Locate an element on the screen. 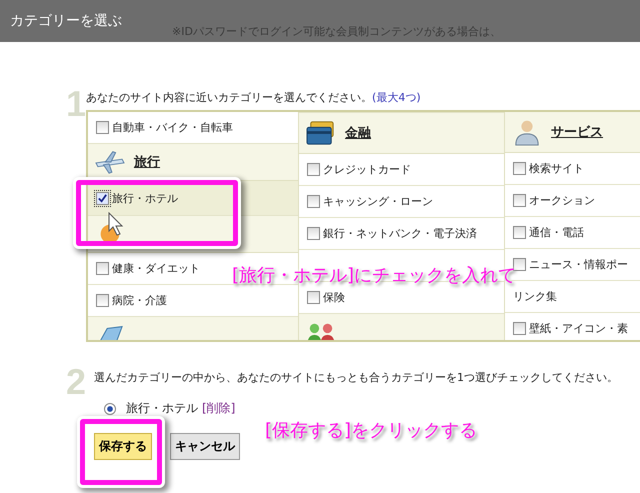 This screenshot has height=493, width=640. category-label: オークション is located at coordinates (562, 200).